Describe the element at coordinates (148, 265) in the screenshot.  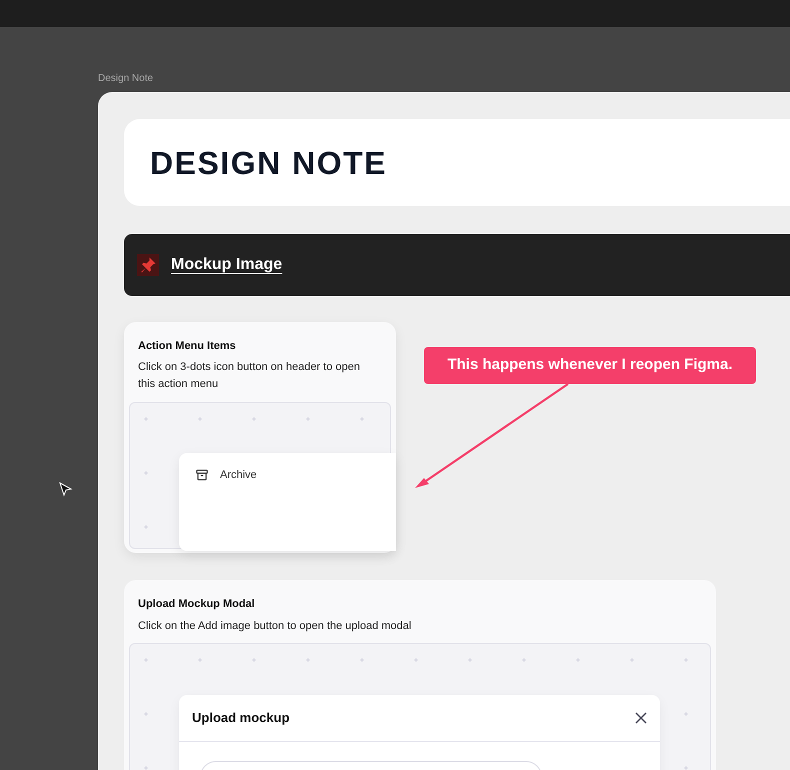
I see `pushpin-icon` at that location.